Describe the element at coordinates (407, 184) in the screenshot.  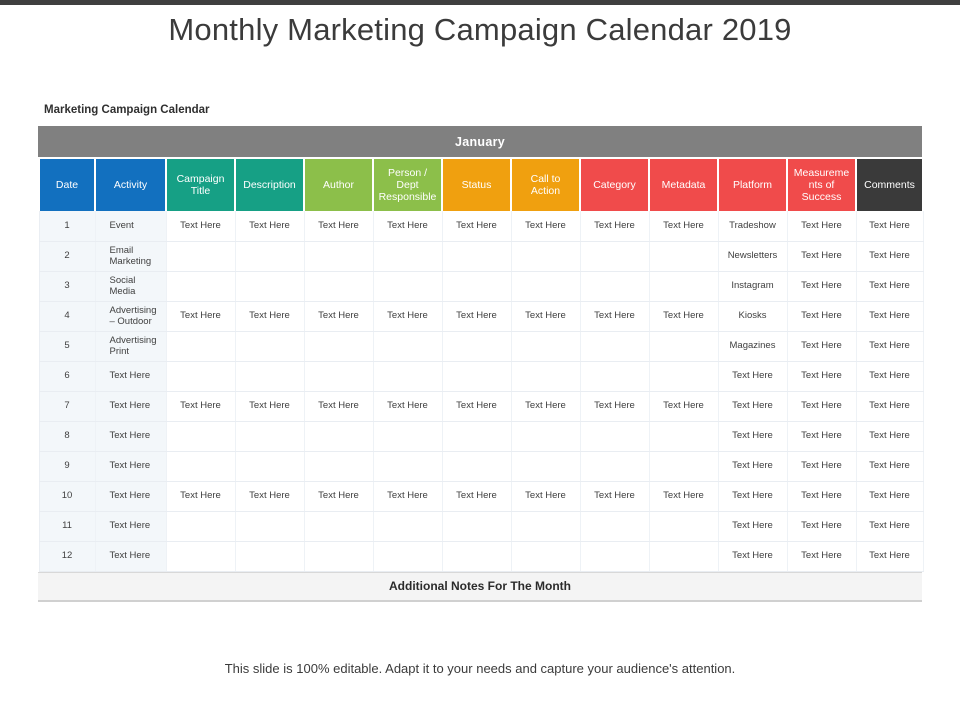
I see `column-header-person-dept-responsible: Person / Dept Responsible` at that location.